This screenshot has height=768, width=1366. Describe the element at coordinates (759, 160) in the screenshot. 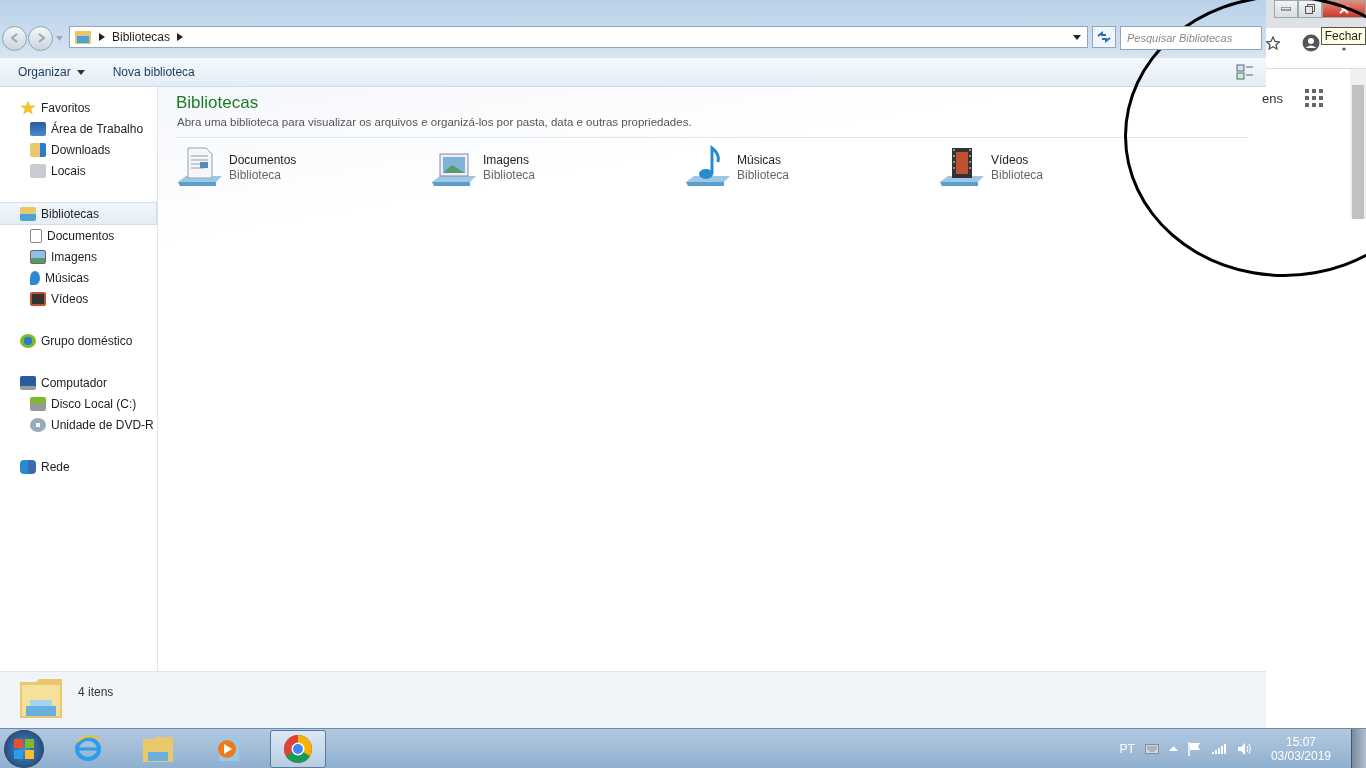

I see `library-name: Músicas` at that location.